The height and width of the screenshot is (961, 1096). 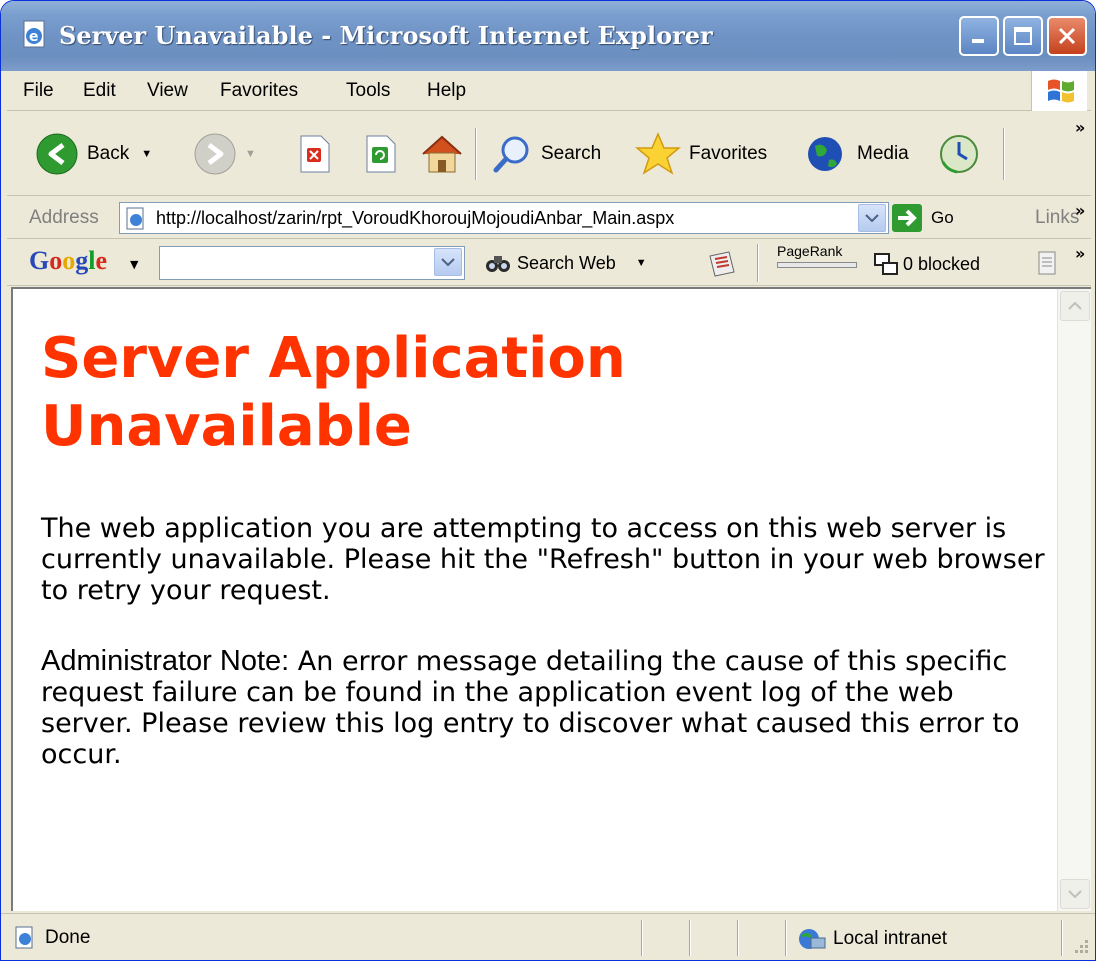 I want to click on home-icon, so click(x=442, y=154).